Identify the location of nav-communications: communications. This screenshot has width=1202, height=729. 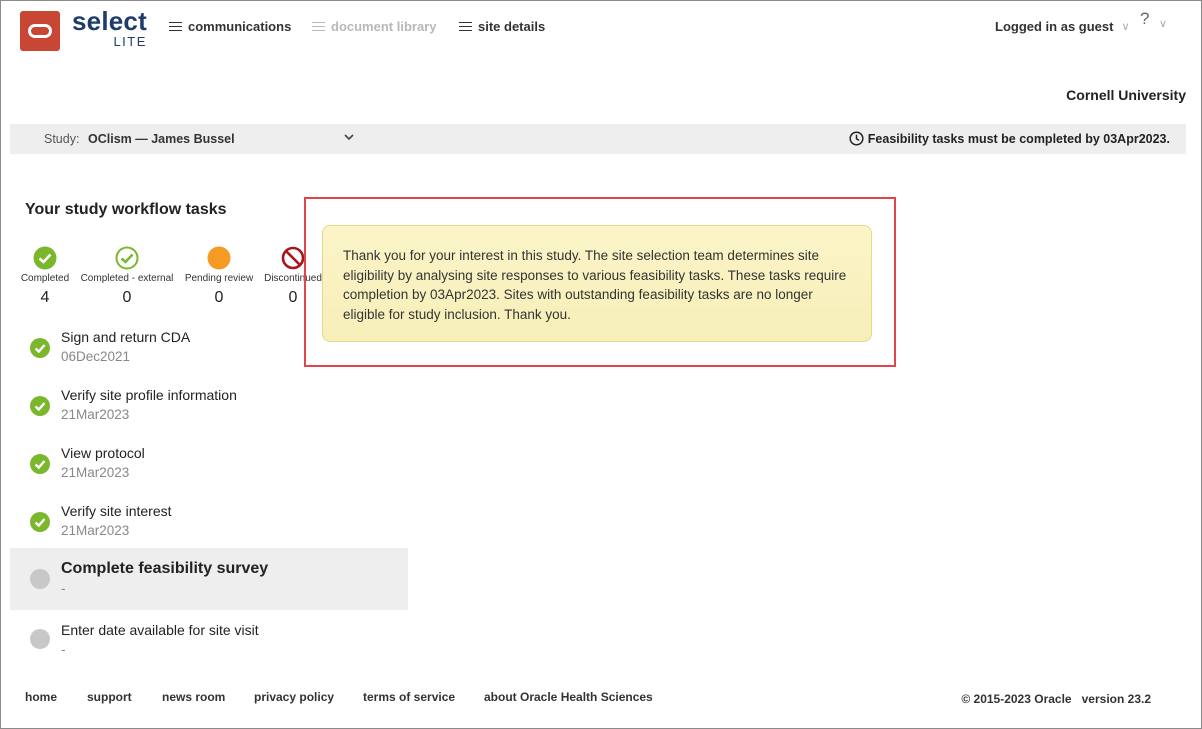
(230, 26).